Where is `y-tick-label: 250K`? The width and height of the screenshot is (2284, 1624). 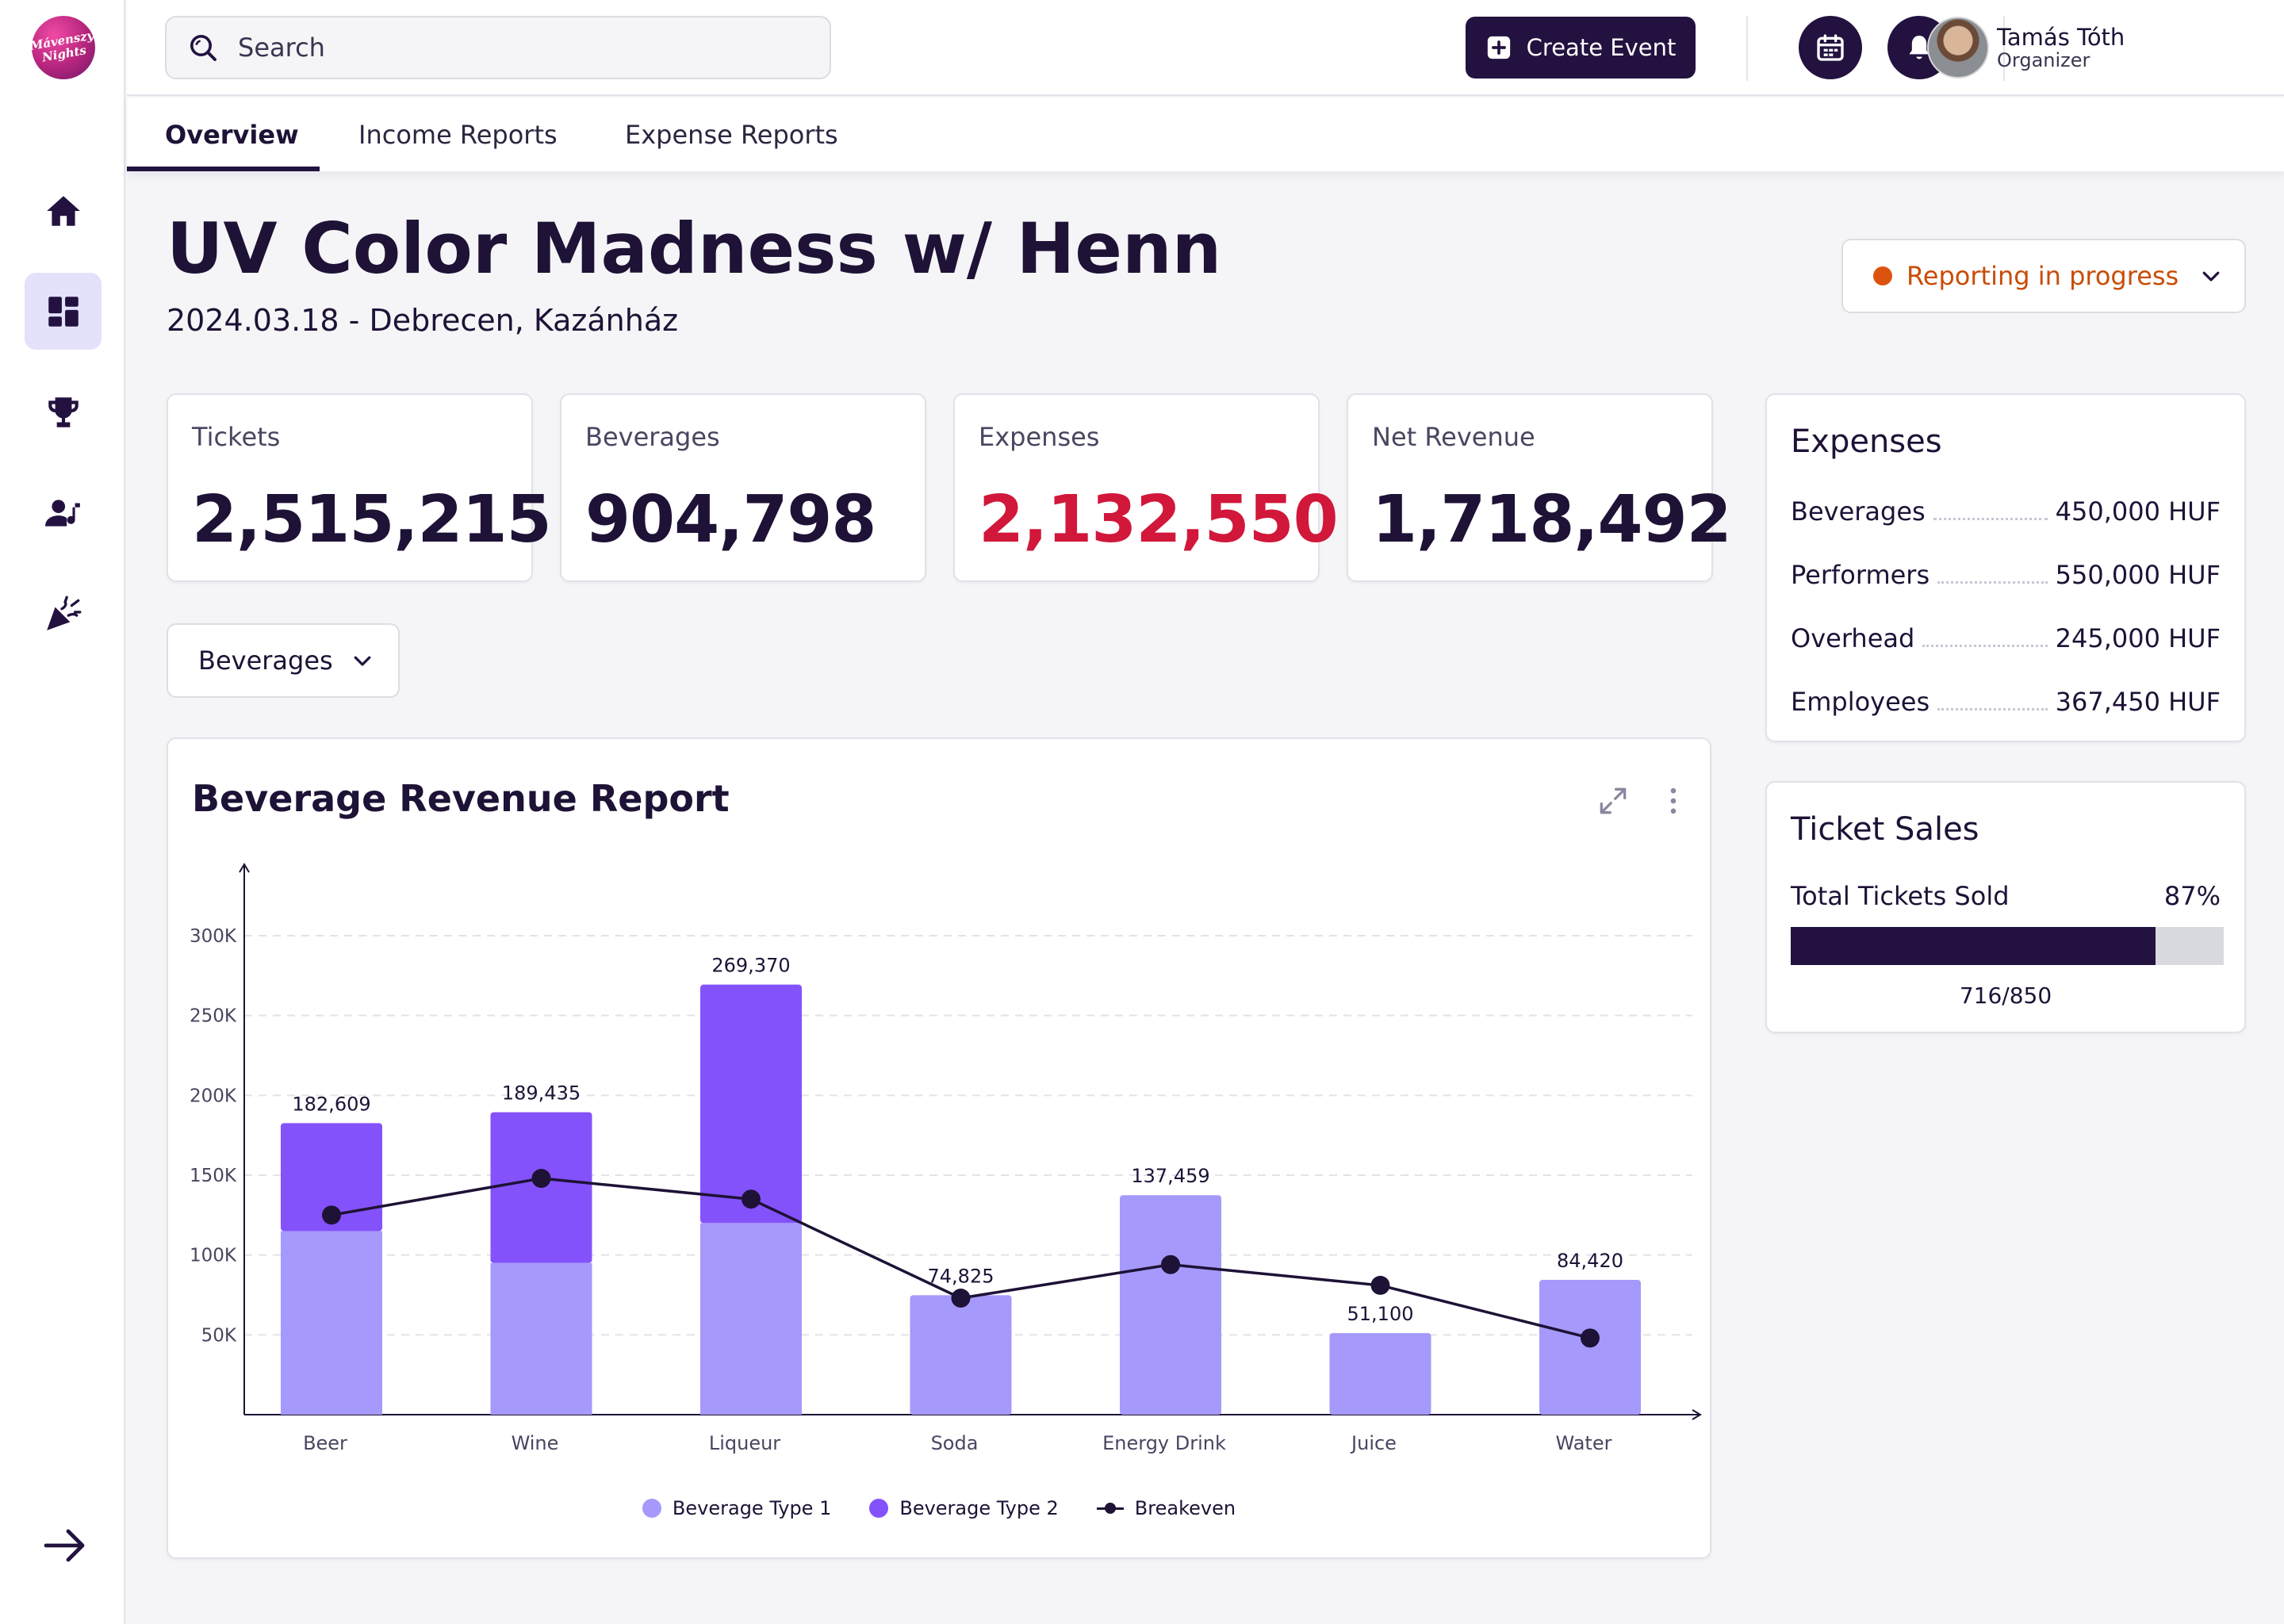
y-tick-label: 250K is located at coordinates (213, 1016).